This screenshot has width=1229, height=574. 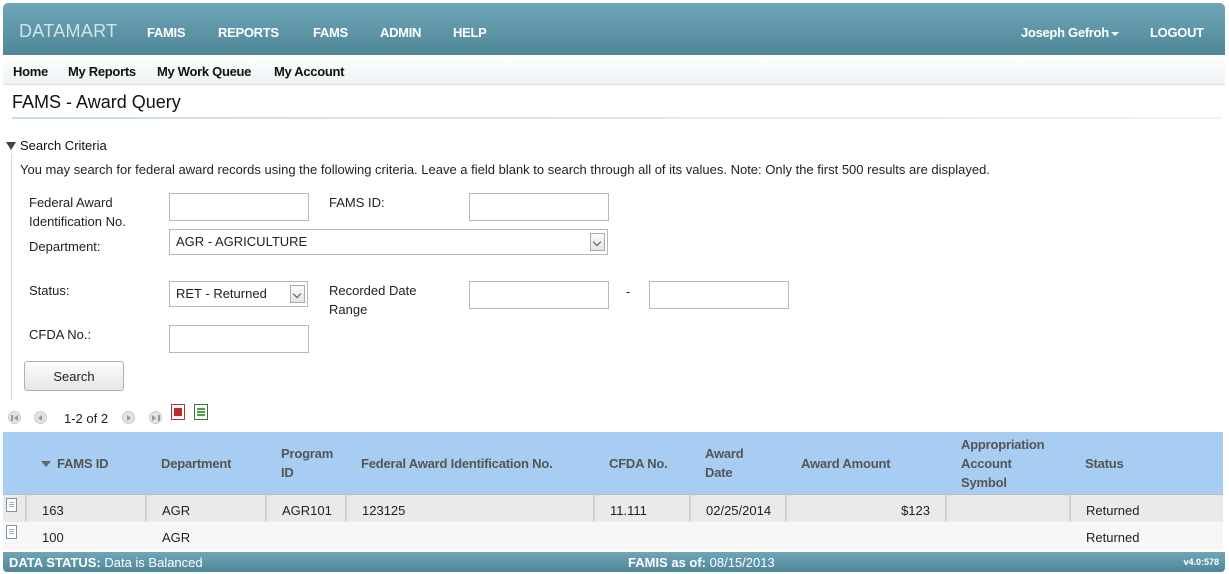 What do you see at coordinates (86, 418) in the screenshot?
I see `pager-range-text: 1-2 of 2` at bounding box center [86, 418].